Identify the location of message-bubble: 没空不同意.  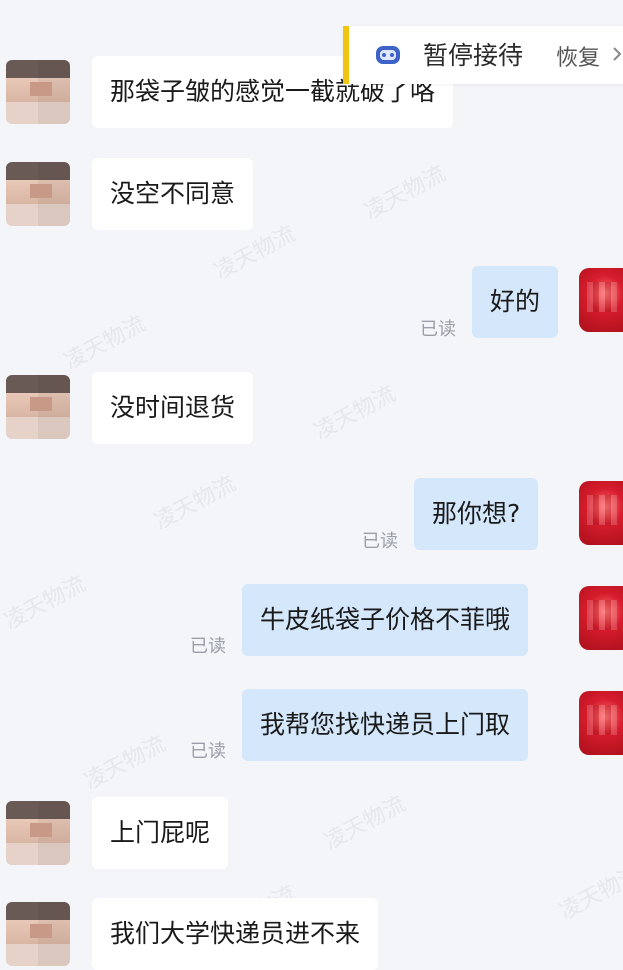
(173, 194).